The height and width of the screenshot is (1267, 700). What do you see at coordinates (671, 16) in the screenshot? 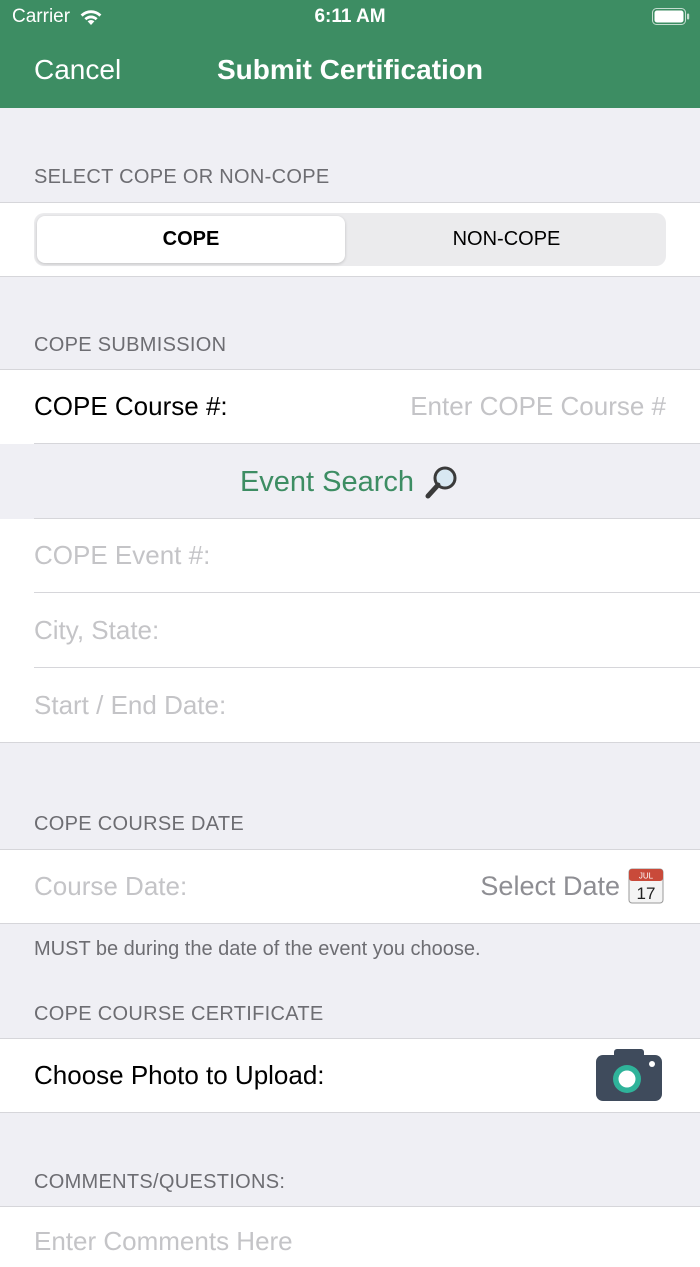
I see `battery-icon` at bounding box center [671, 16].